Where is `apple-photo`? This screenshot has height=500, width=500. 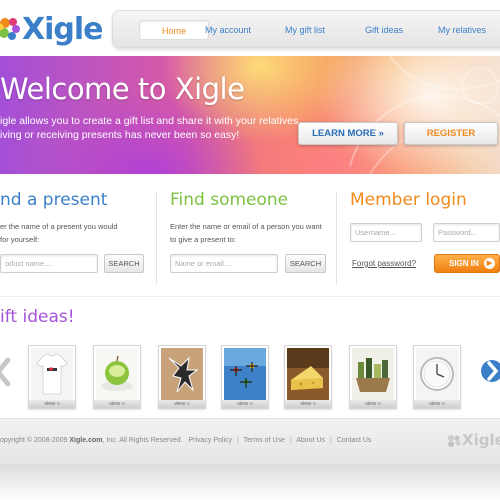 apple-photo is located at coordinates (117, 374).